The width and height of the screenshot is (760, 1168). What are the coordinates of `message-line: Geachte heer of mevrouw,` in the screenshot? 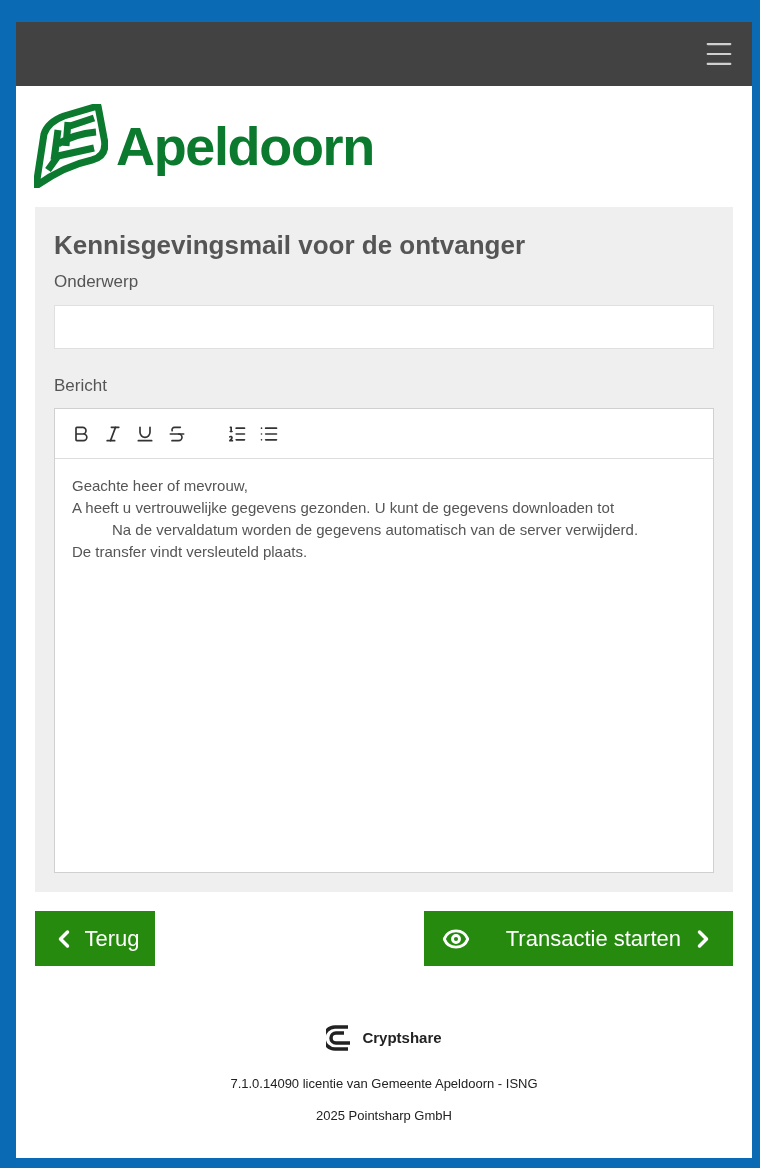 It's located at (160, 486).